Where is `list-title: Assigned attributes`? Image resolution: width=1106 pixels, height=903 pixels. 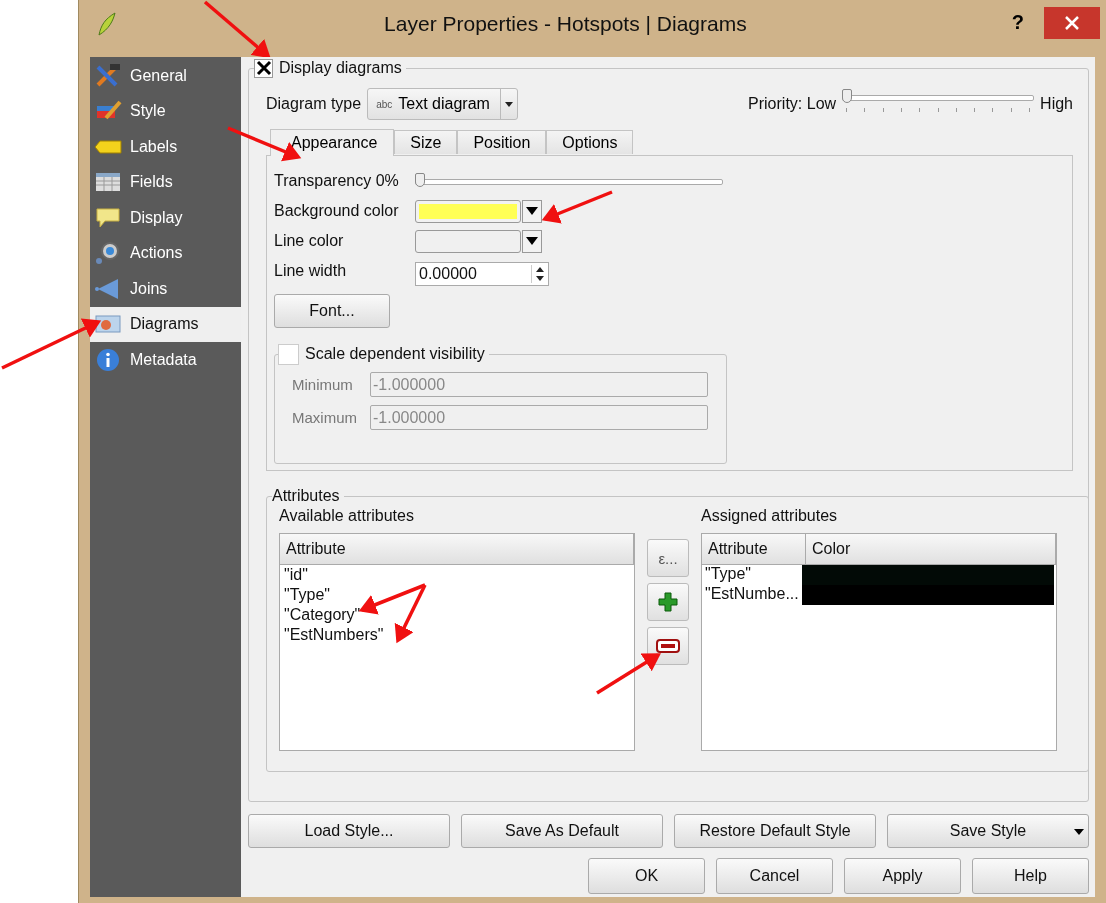 list-title: Assigned attributes is located at coordinates (770, 516).